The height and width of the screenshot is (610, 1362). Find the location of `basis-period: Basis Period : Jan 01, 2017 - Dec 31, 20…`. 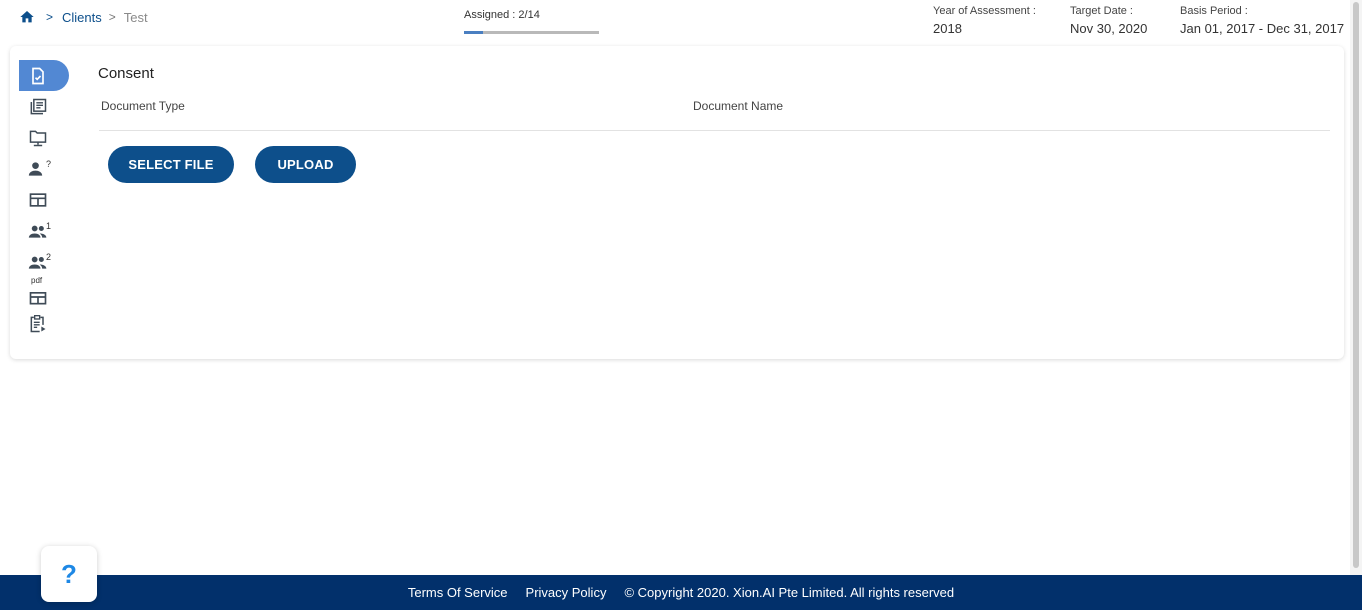

basis-period: Basis Period : Jan 01, 2017 - Dec 31, 20… is located at coordinates (1262, 20).